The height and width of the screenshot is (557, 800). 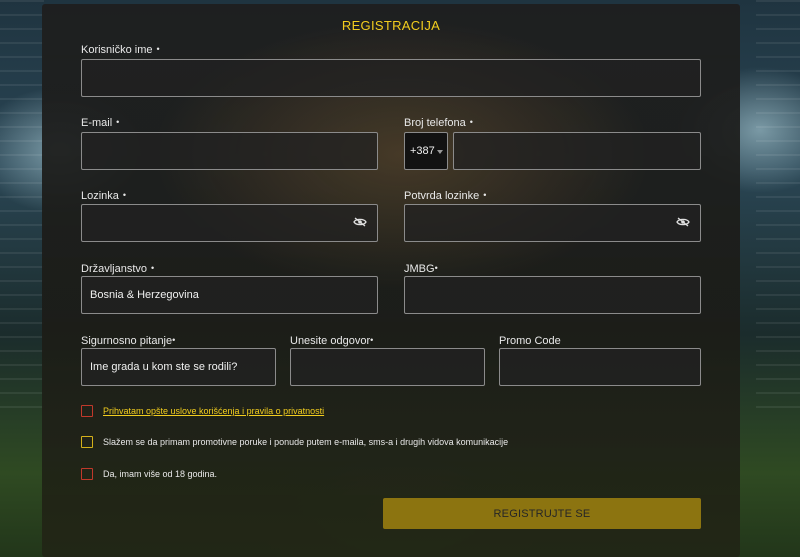 What do you see at coordinates (530, 341) in the screenshot?
I see `promo-label: Promo Code` at bounding box center [530, 341].